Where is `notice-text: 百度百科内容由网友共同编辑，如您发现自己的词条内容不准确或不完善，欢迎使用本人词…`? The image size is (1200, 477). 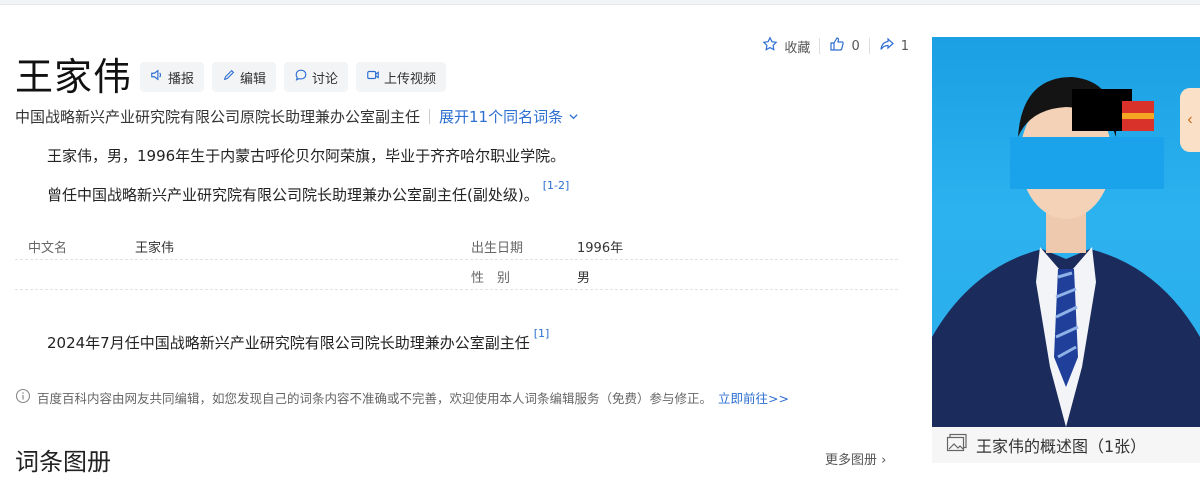 notice-text: 百度百科内容由网友共同编辑，如您发现自己的词条内容不准确或不完善，欢迎使用本人词… is located at coordinates (375, 398).